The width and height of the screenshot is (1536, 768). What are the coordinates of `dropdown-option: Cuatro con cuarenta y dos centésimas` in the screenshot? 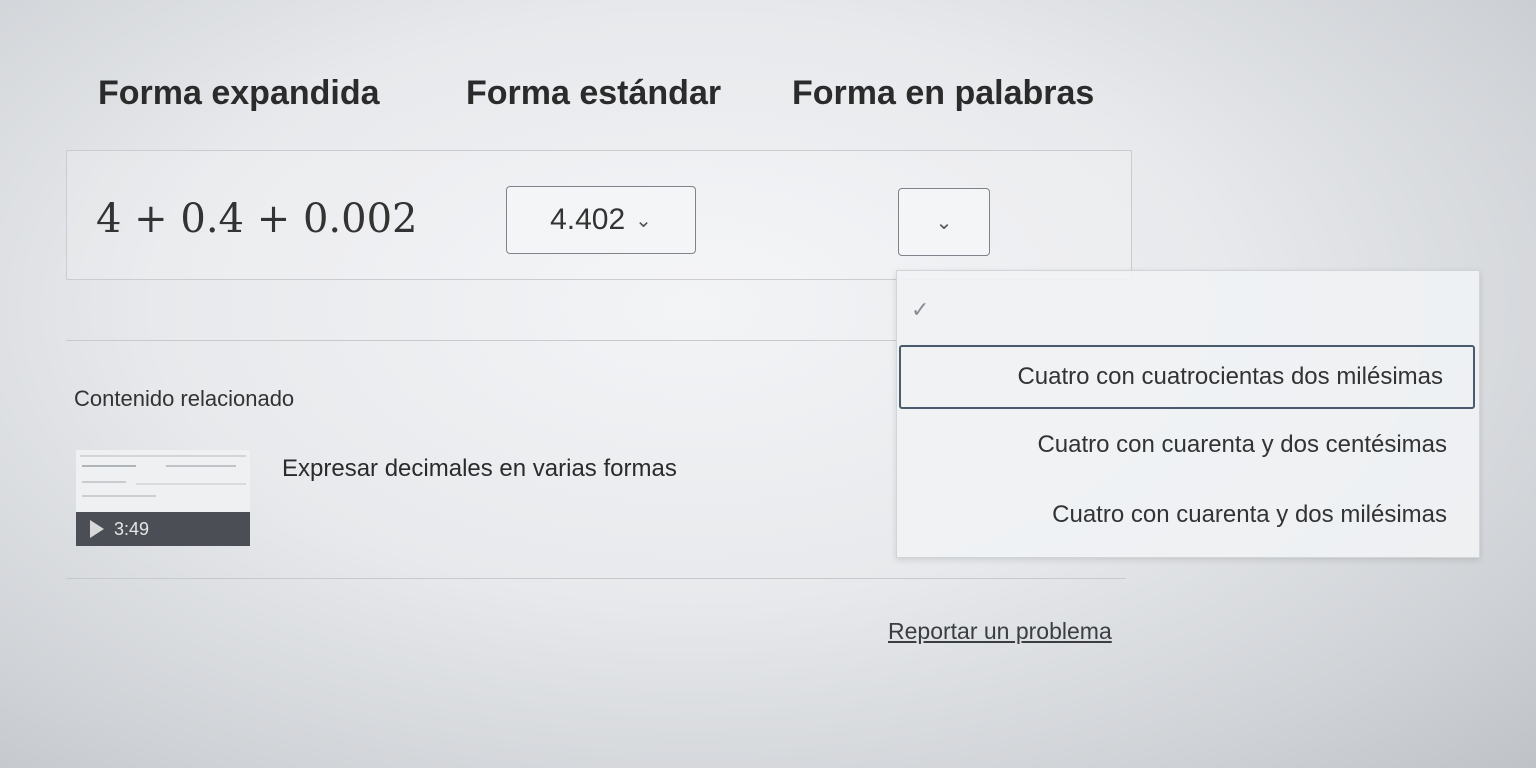 It's located at (1187, 445).